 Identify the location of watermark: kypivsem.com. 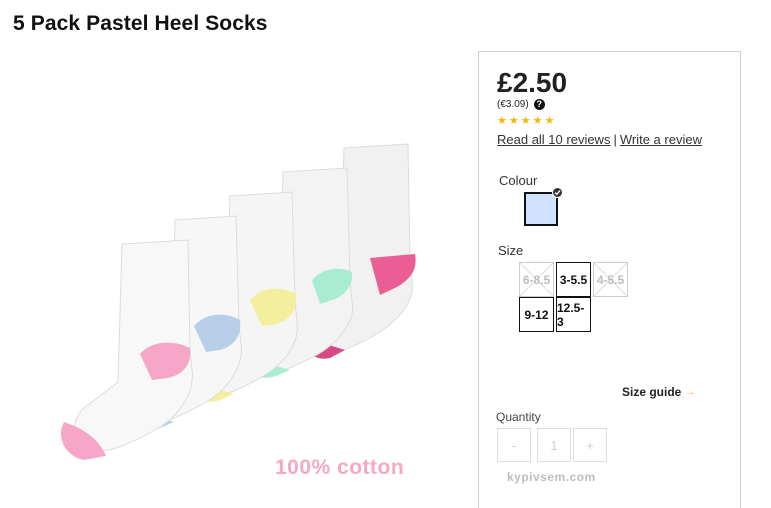
(551, 477).